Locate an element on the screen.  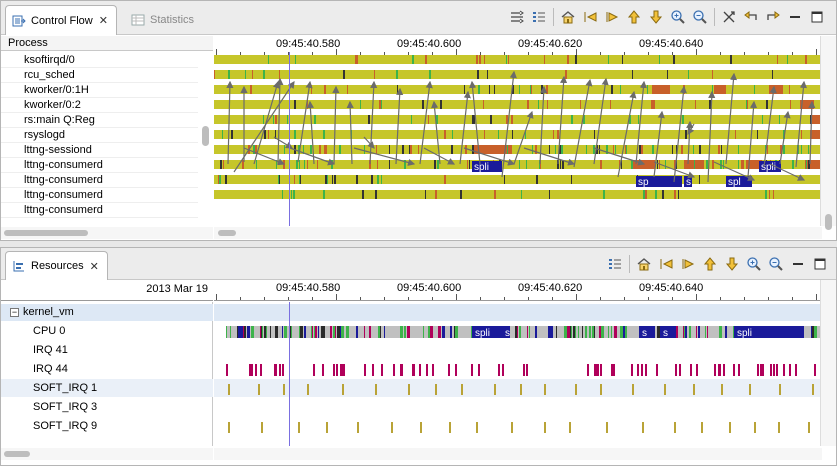
close-icon: ✕ is located at coordinates (103, 20).